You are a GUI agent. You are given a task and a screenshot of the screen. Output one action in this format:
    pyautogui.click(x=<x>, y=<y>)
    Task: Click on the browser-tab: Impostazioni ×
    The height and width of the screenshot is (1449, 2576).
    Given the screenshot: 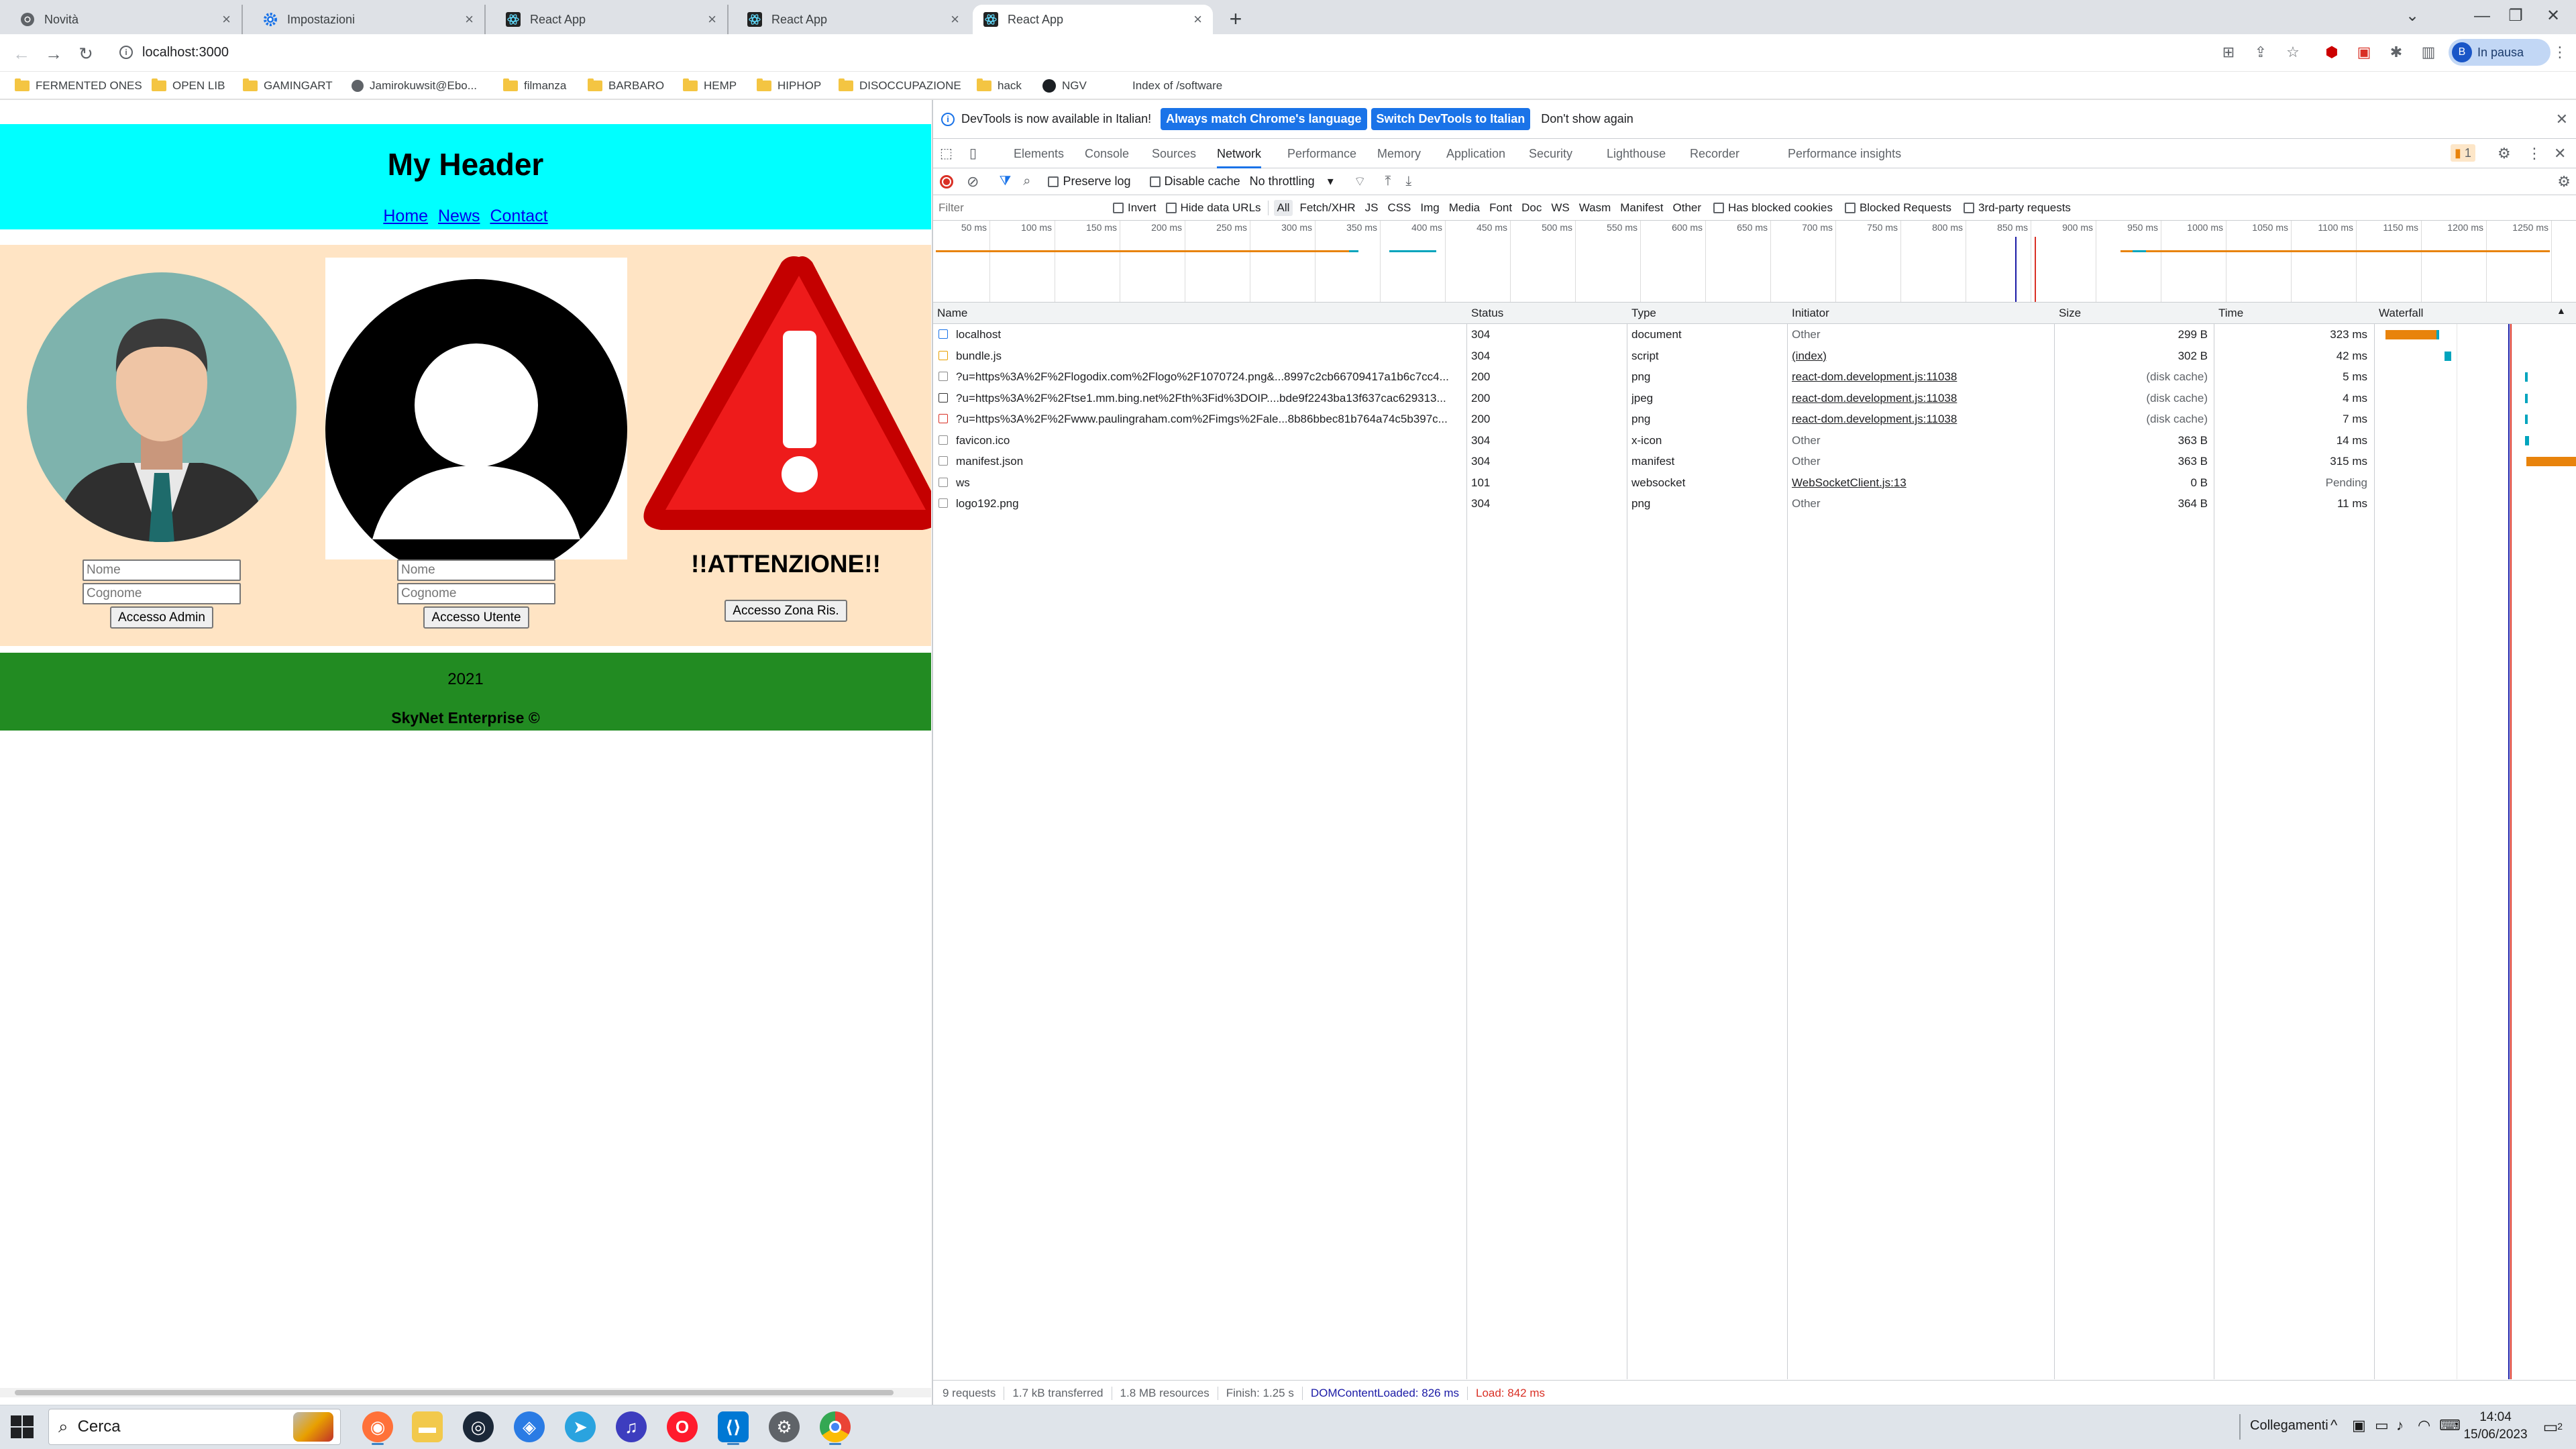 What is the action you would take?
    pyautogui.click(x=369, y=19)
    